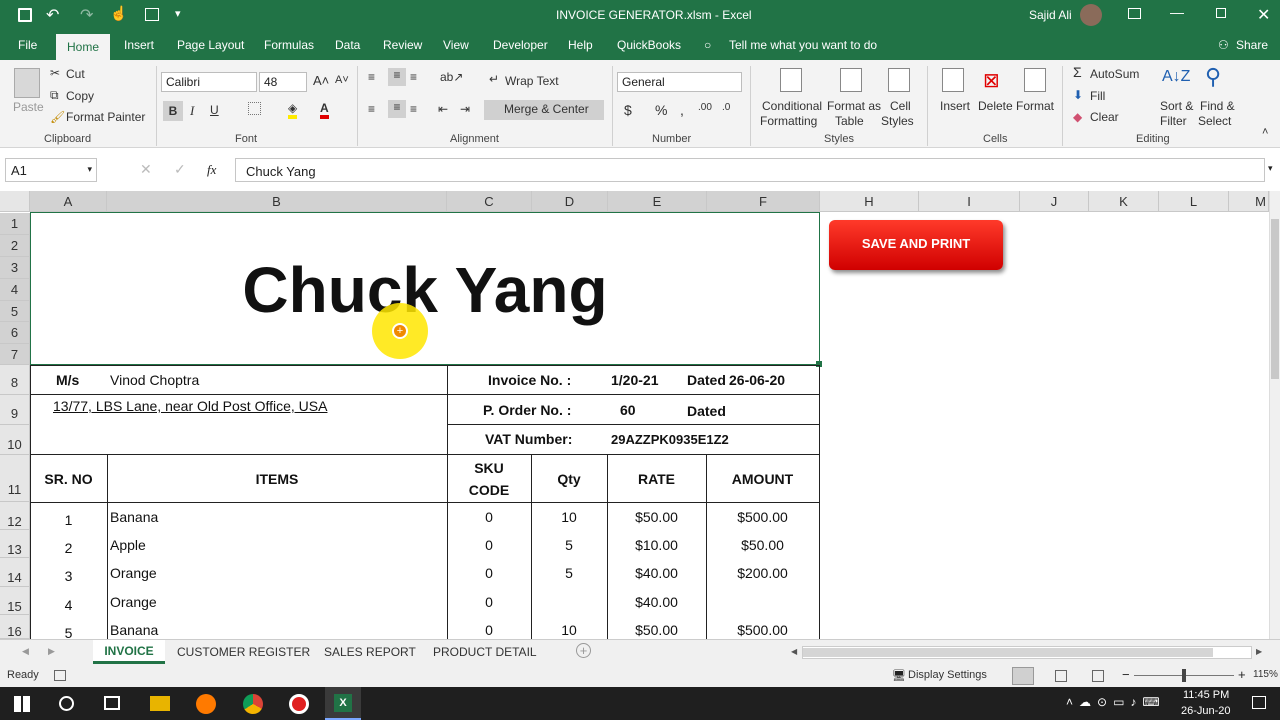  Describe the element at coordinates (27, 83) in the screenshot. I see `paste-icon` at that location.